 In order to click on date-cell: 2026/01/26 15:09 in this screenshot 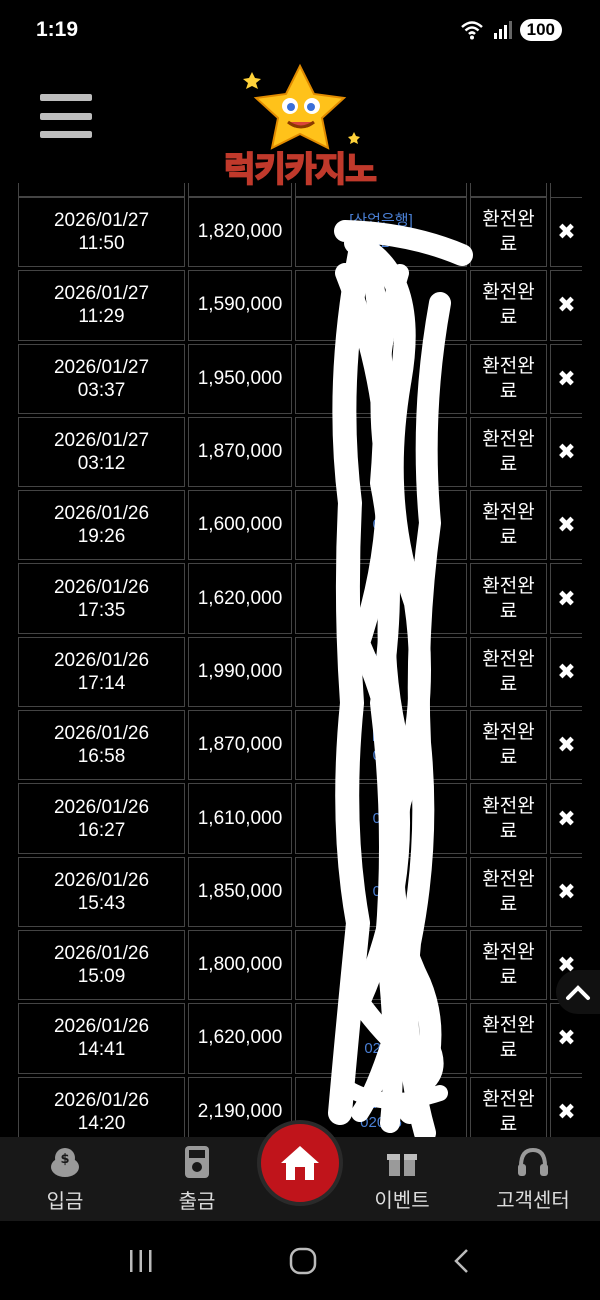, I will do `click(101, 965)`.